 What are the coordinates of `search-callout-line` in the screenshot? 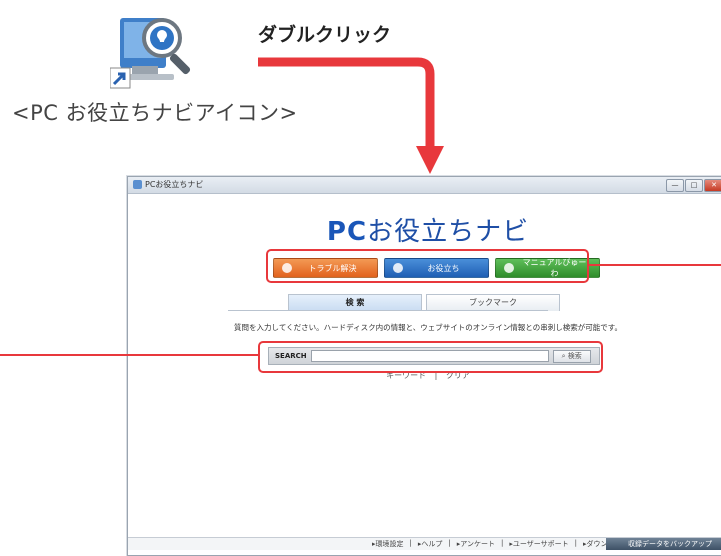 It's located at (129, 355).